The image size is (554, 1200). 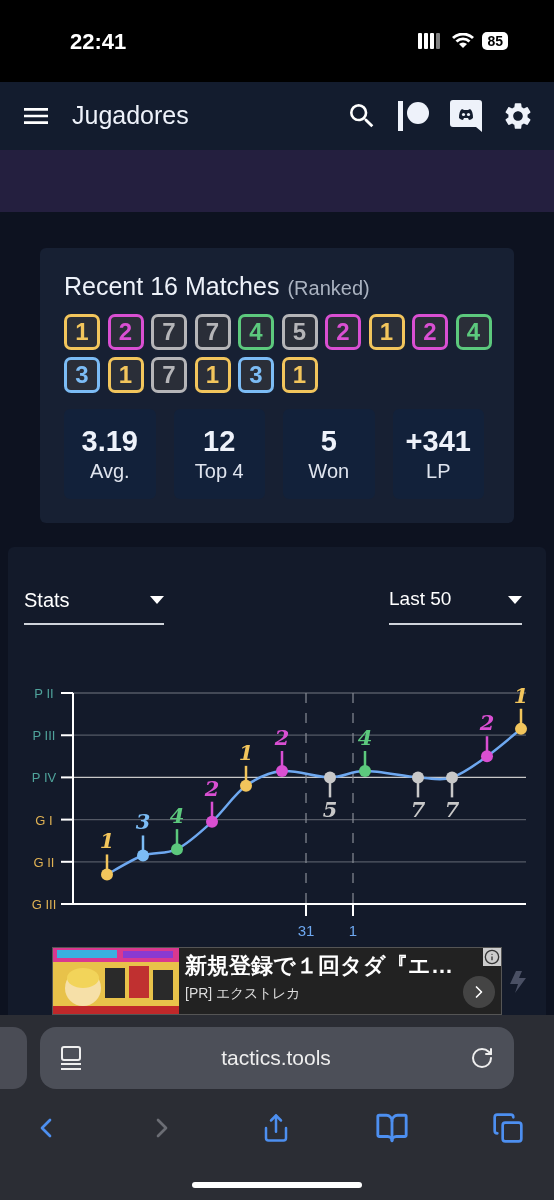 I want to click on y-axis-label: G I, so click(x=44, y=820).